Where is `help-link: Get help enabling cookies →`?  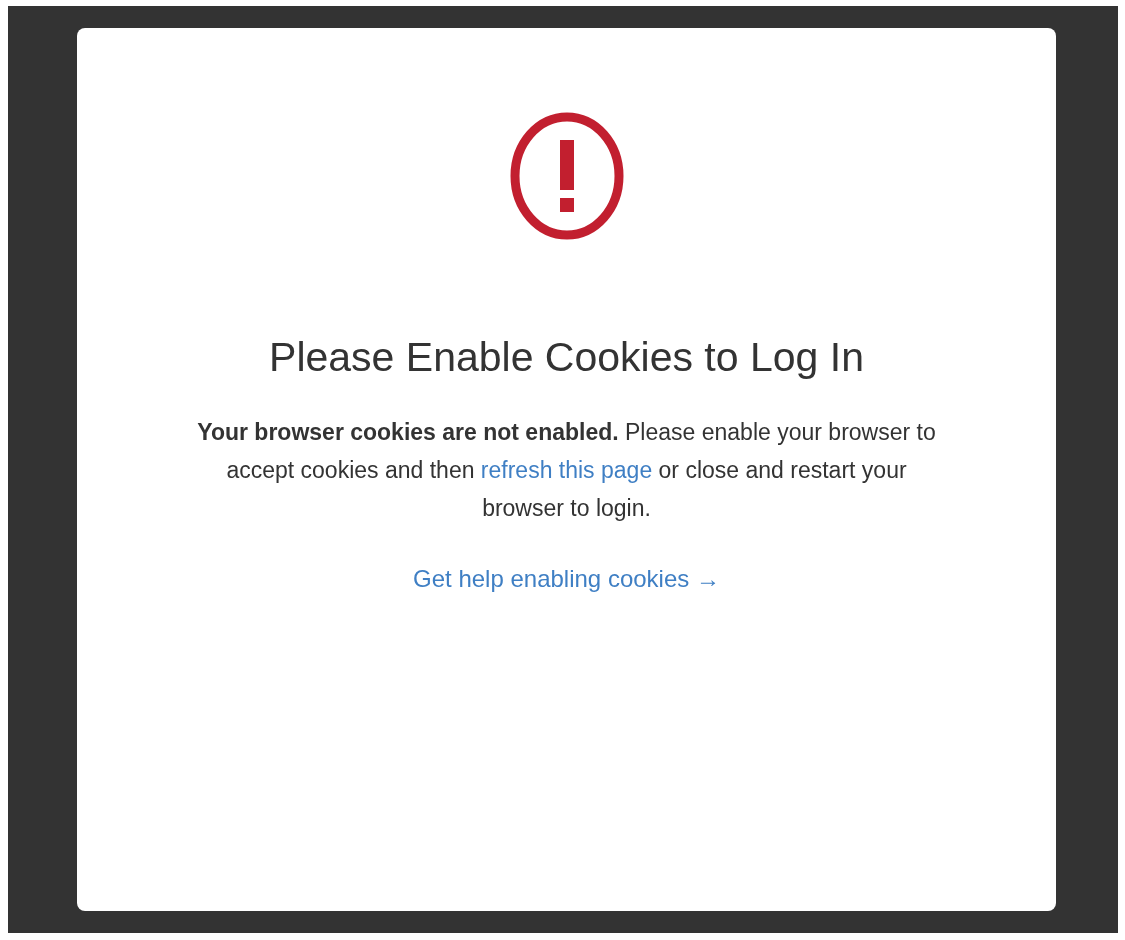 help-link: Get help enabling cookies → is located at coordinates (566, 579).